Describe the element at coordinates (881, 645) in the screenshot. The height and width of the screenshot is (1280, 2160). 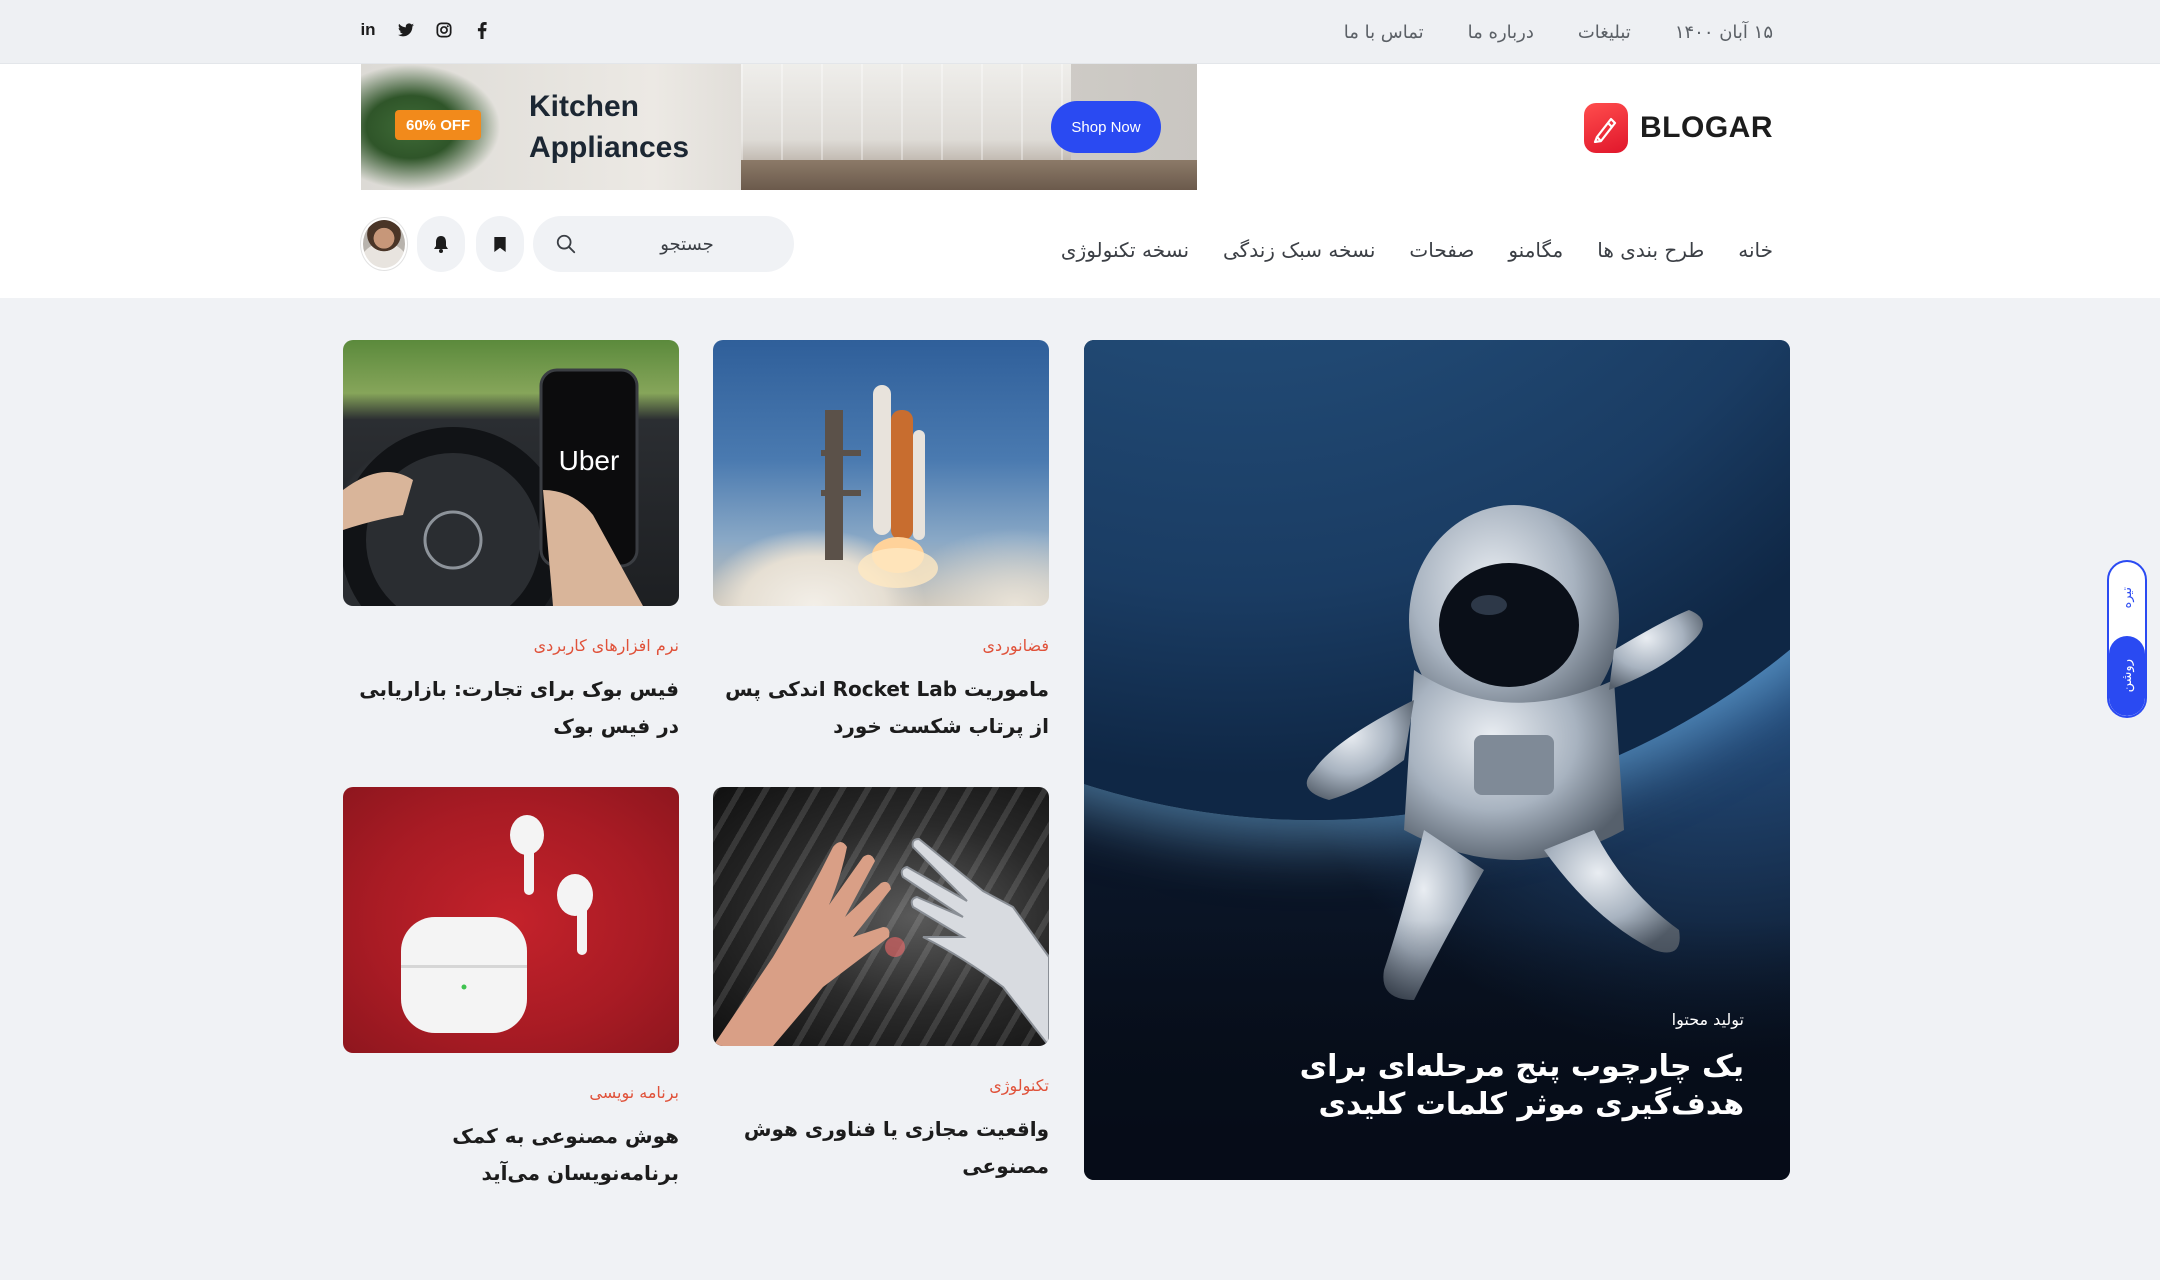
I see `card-category: فضانوردی` at that location.